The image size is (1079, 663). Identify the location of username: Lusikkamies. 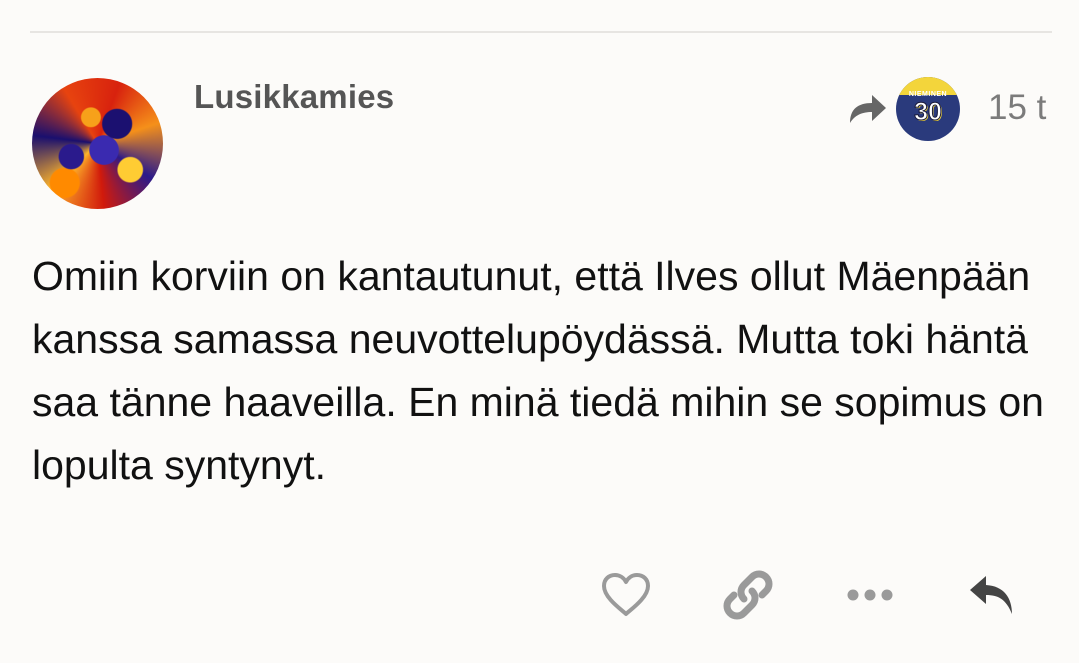
(294, 97).